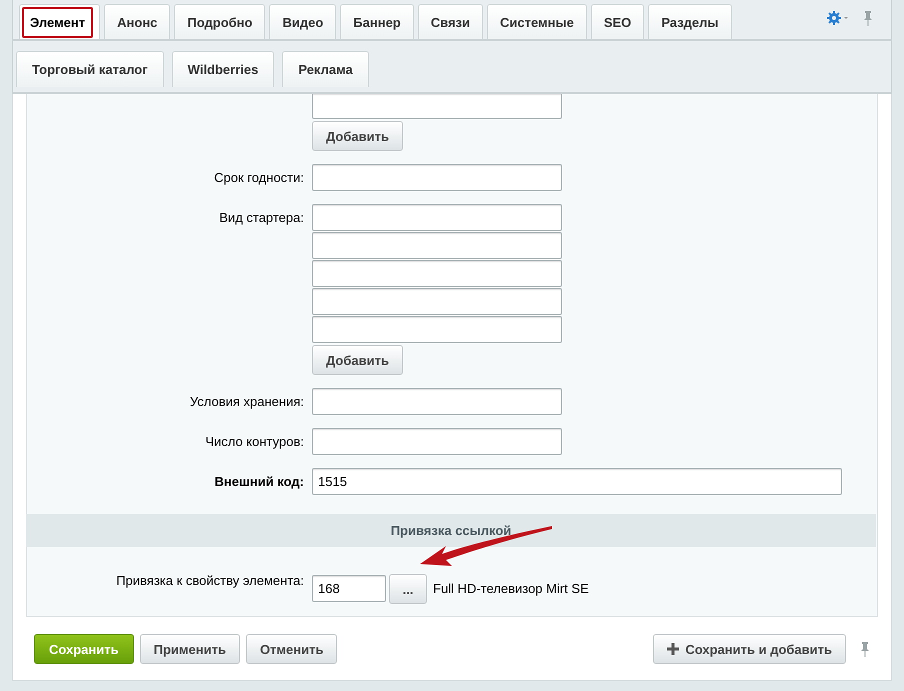  I want to click on tab: Анонс, so click(137, 21).